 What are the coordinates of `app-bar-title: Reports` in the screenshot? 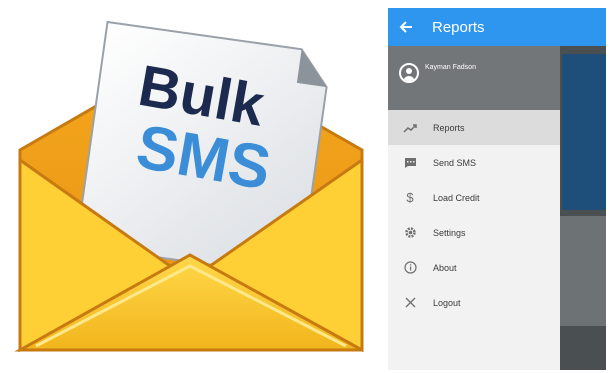 It's located at (458, 27).